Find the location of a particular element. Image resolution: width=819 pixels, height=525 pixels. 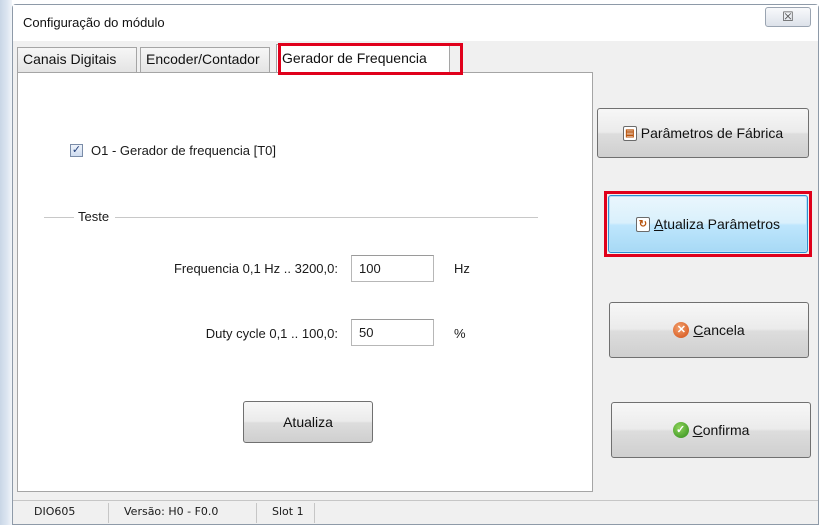

atualiza-button-label: Atualiza is located at coordinates (308, 422).